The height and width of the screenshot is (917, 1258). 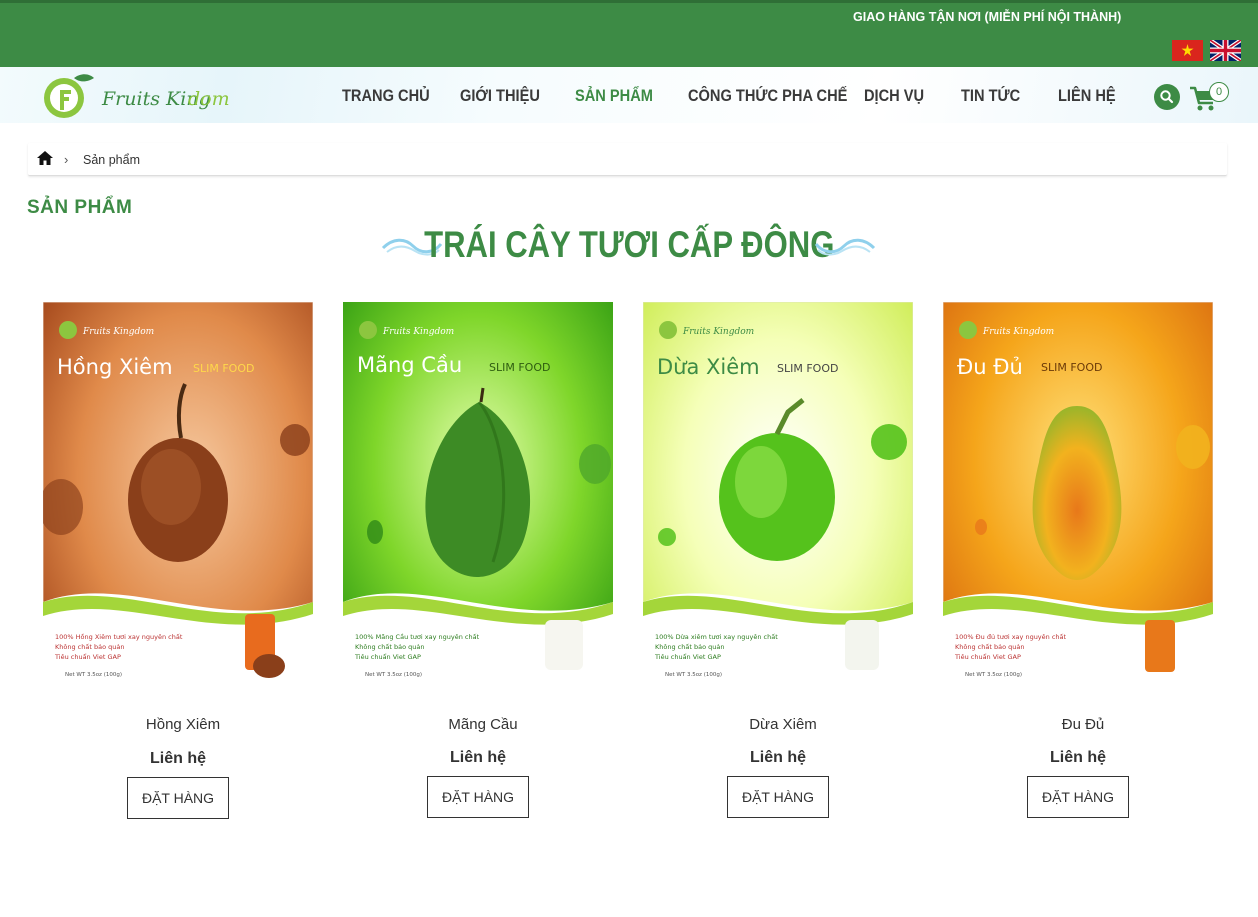 What do you see at coordinates (80, 207) in the screenshot?
I see `page-title: SẢN PHẨM` at bounding box center [80, 207].